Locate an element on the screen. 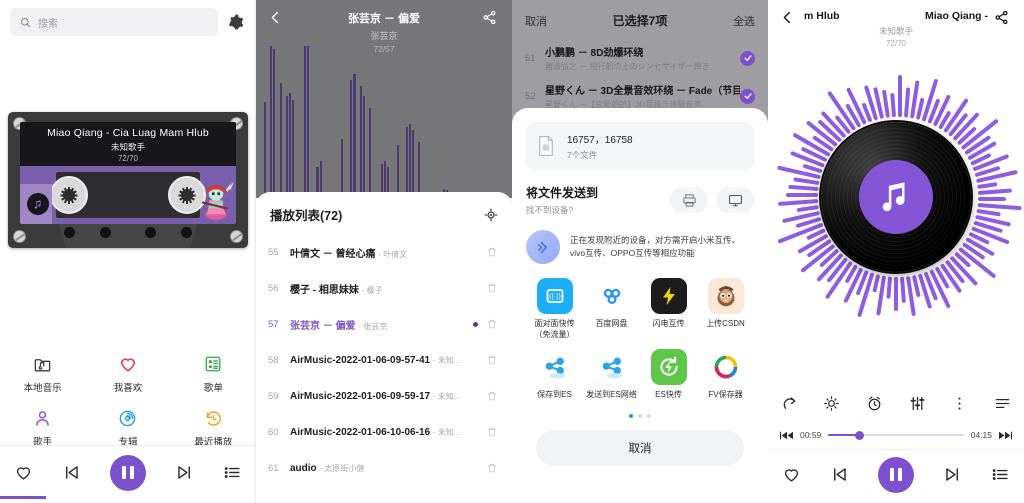  gear-icon is located at coordinates (236, 22).